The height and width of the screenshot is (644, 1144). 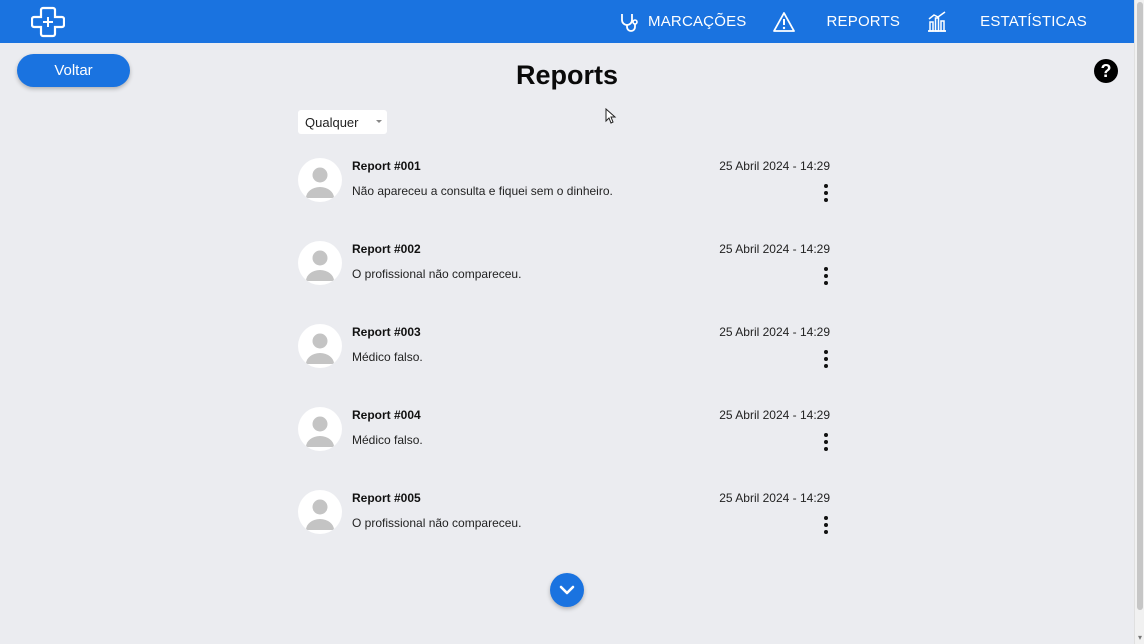 I want to click on nav-marcacoes: MARCAÇÕES, so click(x=682, y=21).